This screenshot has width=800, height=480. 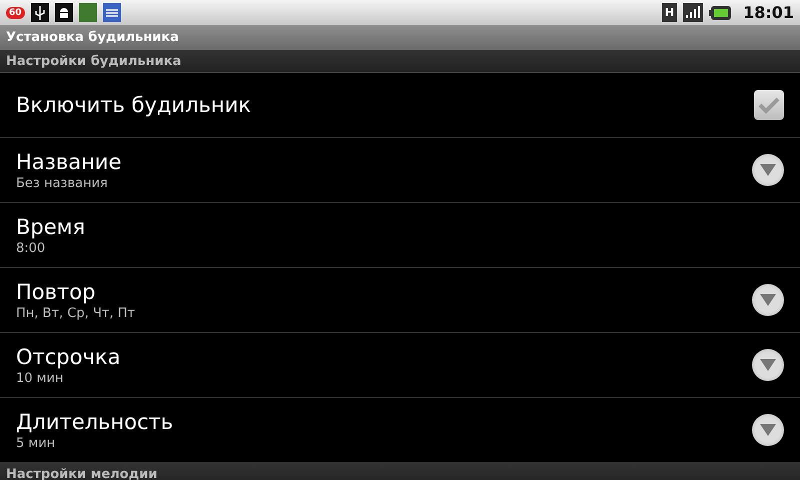 I want to click on settings-row: Название Без названия, so click(x=400, y=170).